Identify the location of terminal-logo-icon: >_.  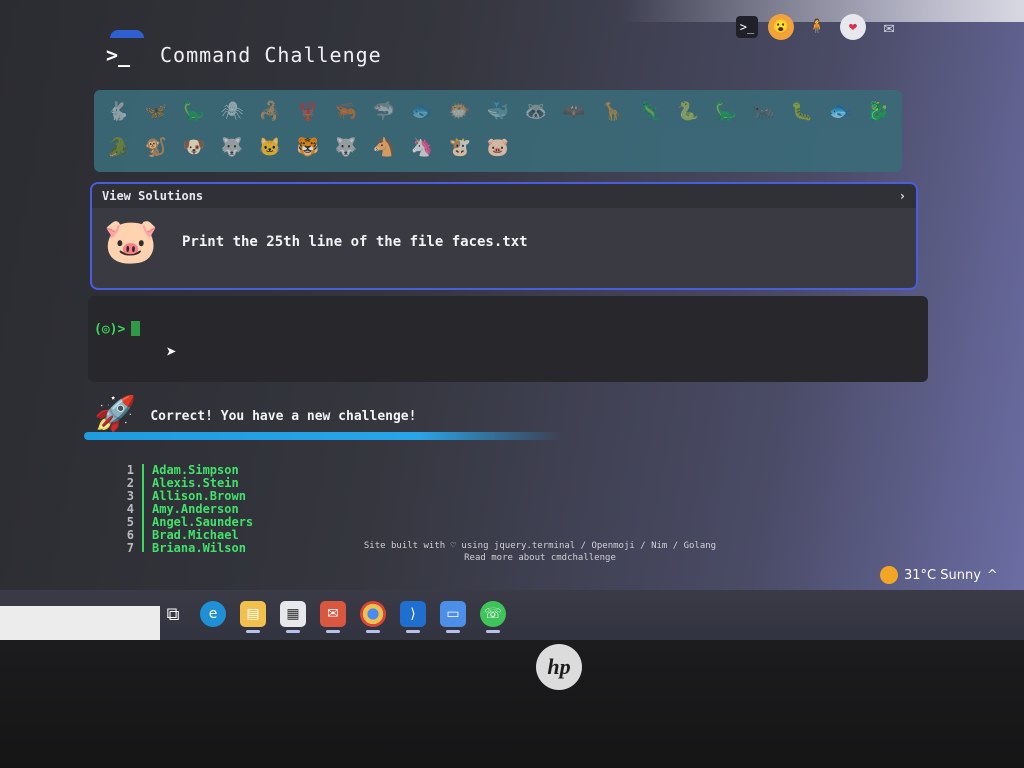
(125, 50).